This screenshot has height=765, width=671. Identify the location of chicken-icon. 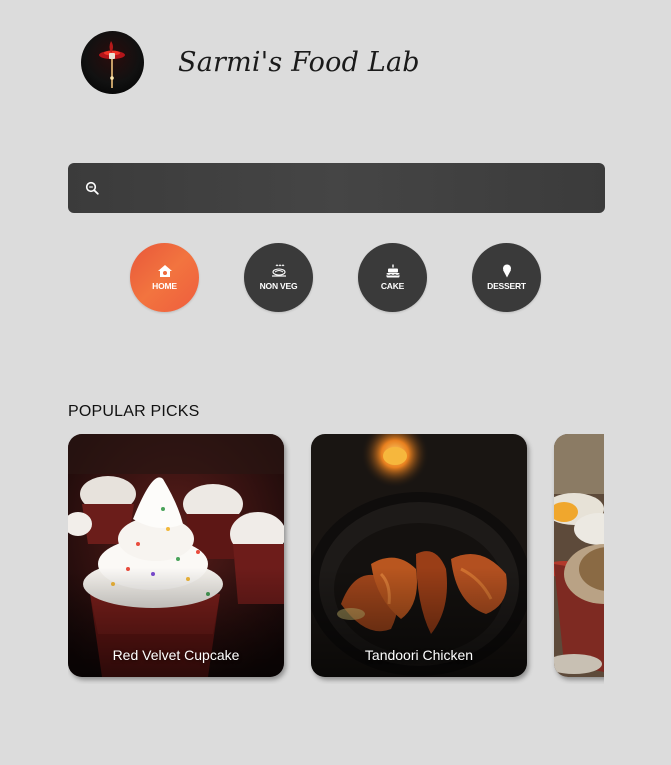
(278, 270).